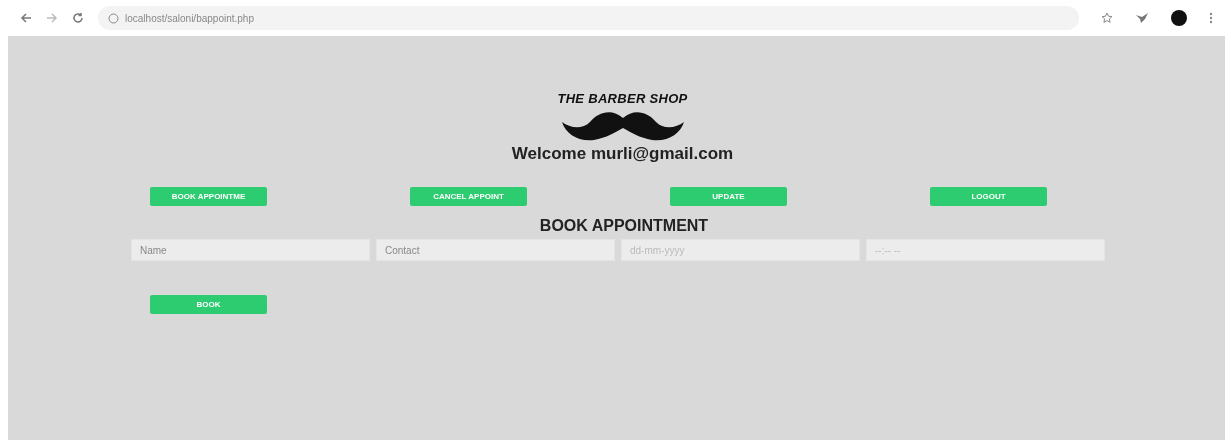 This screenshot has width=1225, height=440. Describe the element at coordinates (622, 98) in the screenshot. I see `shop-title: THE BARBER SHOP` at that location.